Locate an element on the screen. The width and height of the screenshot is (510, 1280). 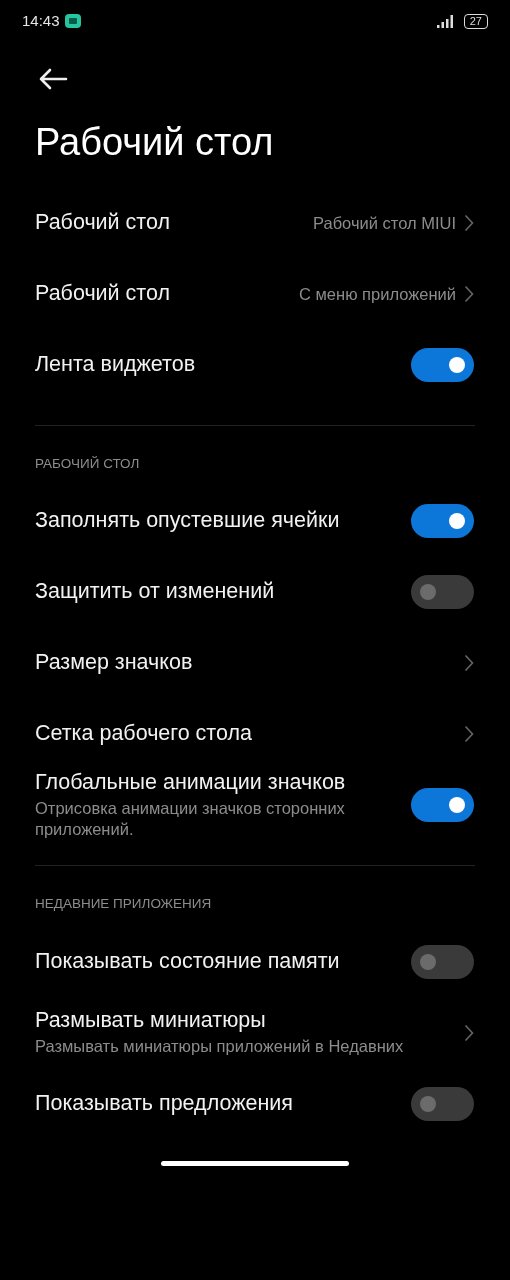
settings-row: Показывать предложения is located at coordinates (255, 1104).